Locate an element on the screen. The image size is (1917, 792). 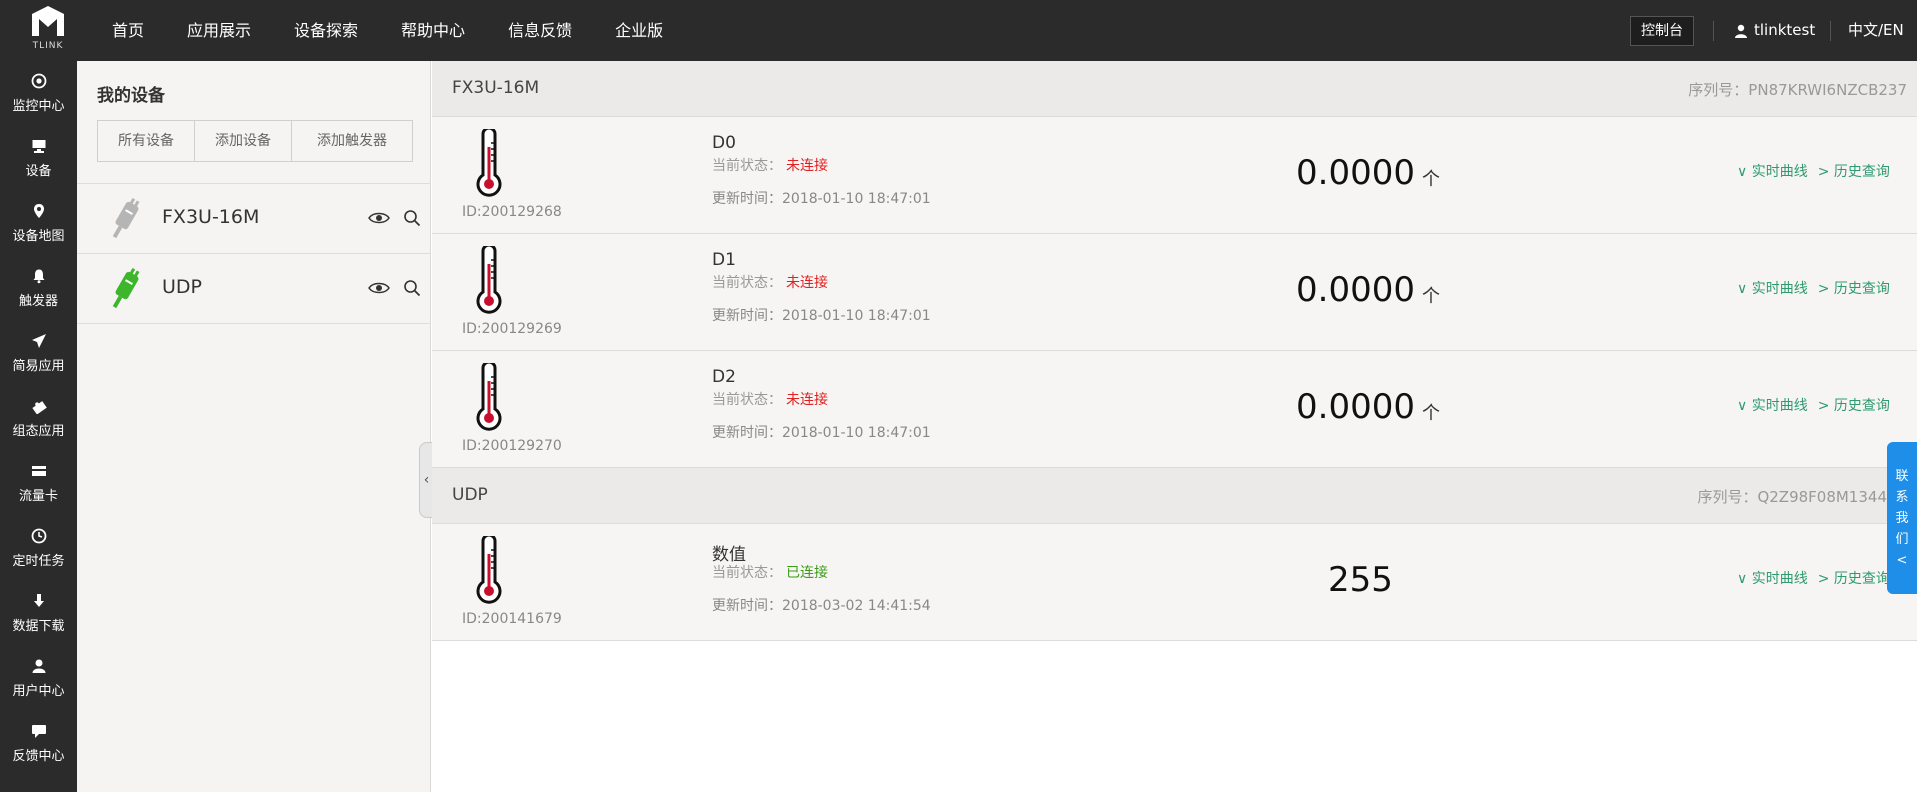
device-group-header: UDP 序列号：Q2Z98F08M13445C is located at coordinates (1174, 496).